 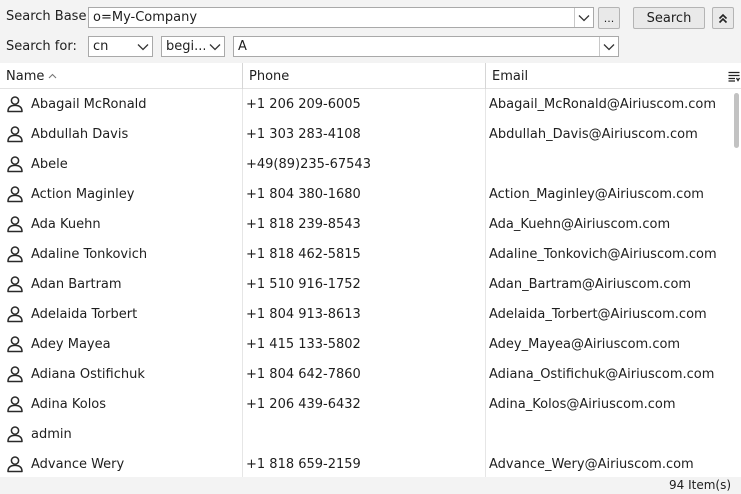 I want to click on contact-phone: +1 804 642-7860, so click(x=303, y=374).